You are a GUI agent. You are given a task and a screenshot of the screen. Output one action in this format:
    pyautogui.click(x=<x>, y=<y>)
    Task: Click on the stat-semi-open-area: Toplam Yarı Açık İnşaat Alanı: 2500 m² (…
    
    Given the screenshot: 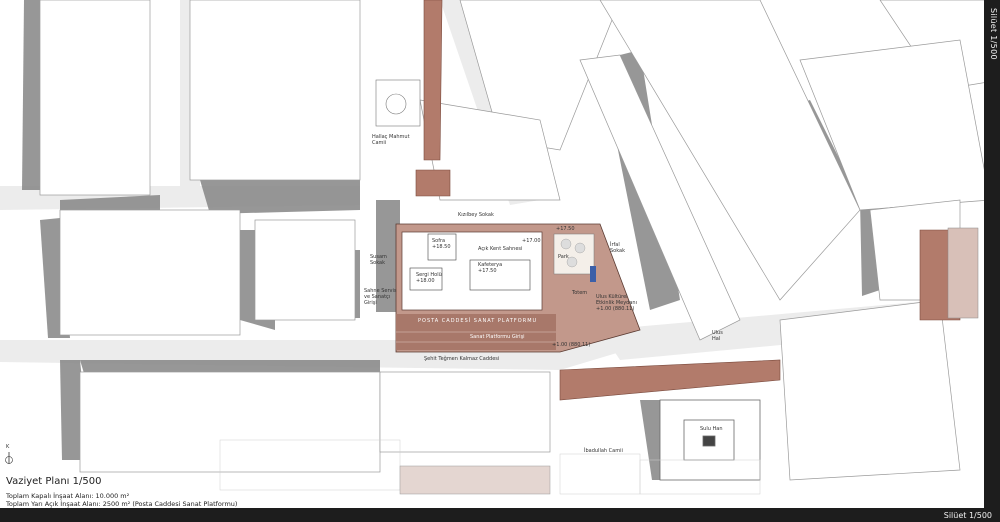 What is the action you would take?
    pyautogui.click(x=122, y=504)
    